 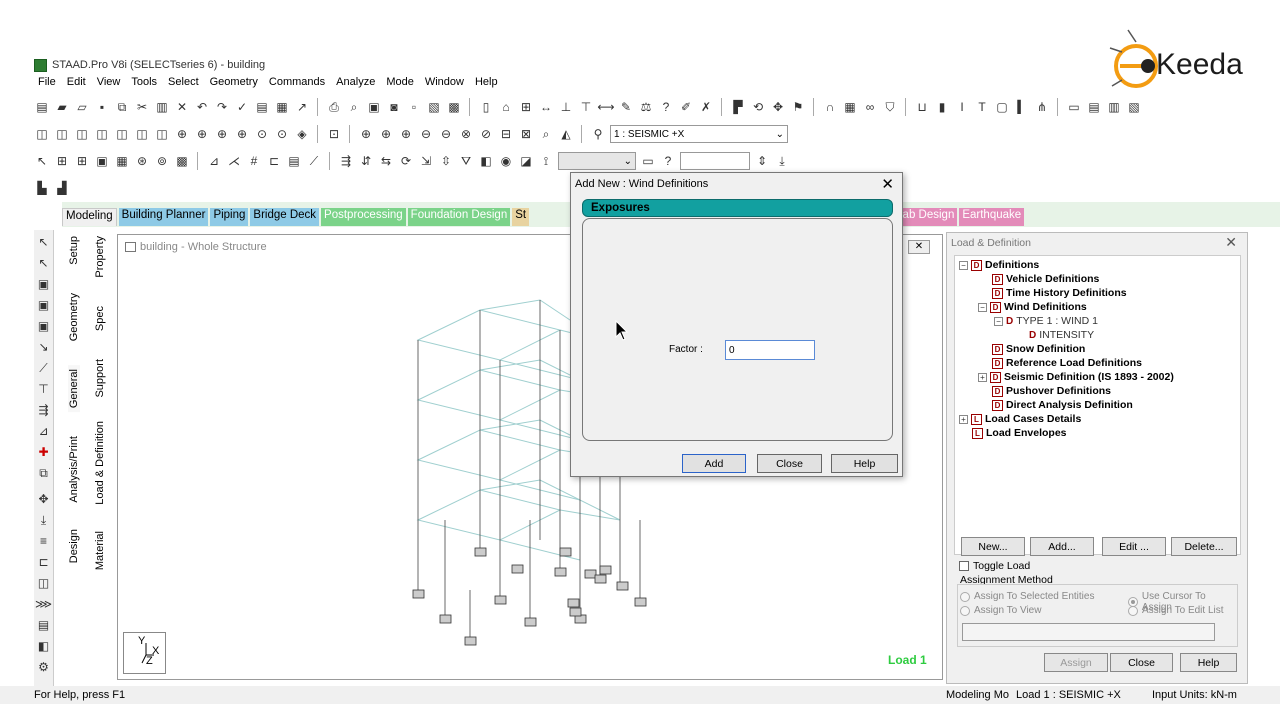 I want to click on list-icon: ▤, so click(x=262, y=107).